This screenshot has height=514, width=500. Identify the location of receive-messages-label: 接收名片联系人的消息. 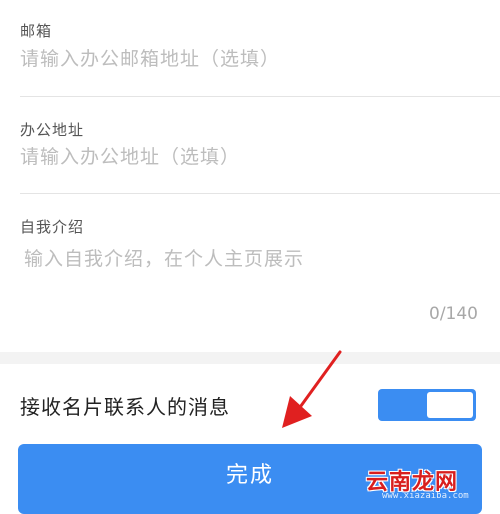
(125, 407).